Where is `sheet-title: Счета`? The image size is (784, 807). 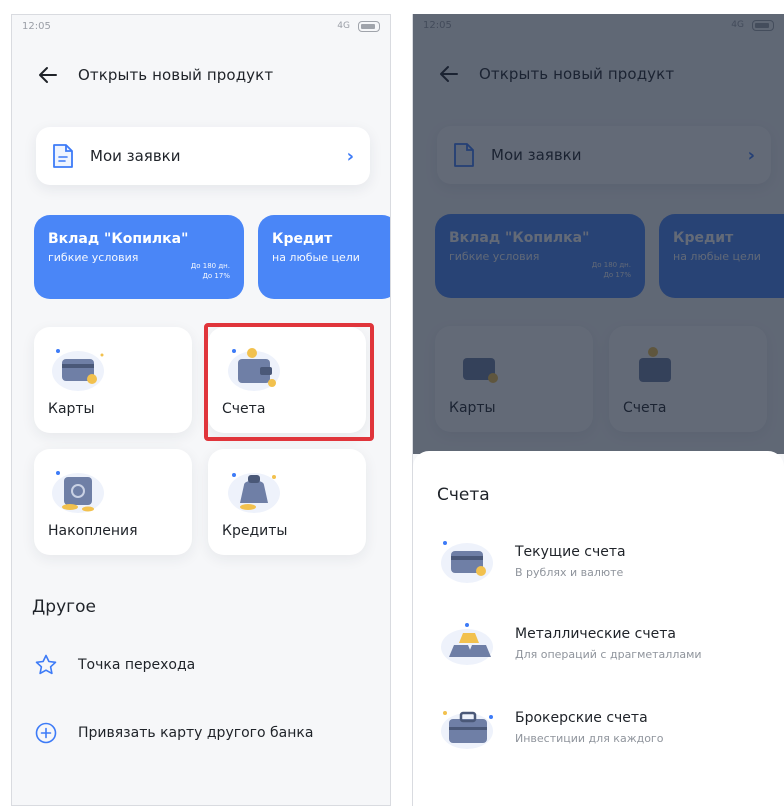
sheet-title: Счета is located at coordinates (463, 495).